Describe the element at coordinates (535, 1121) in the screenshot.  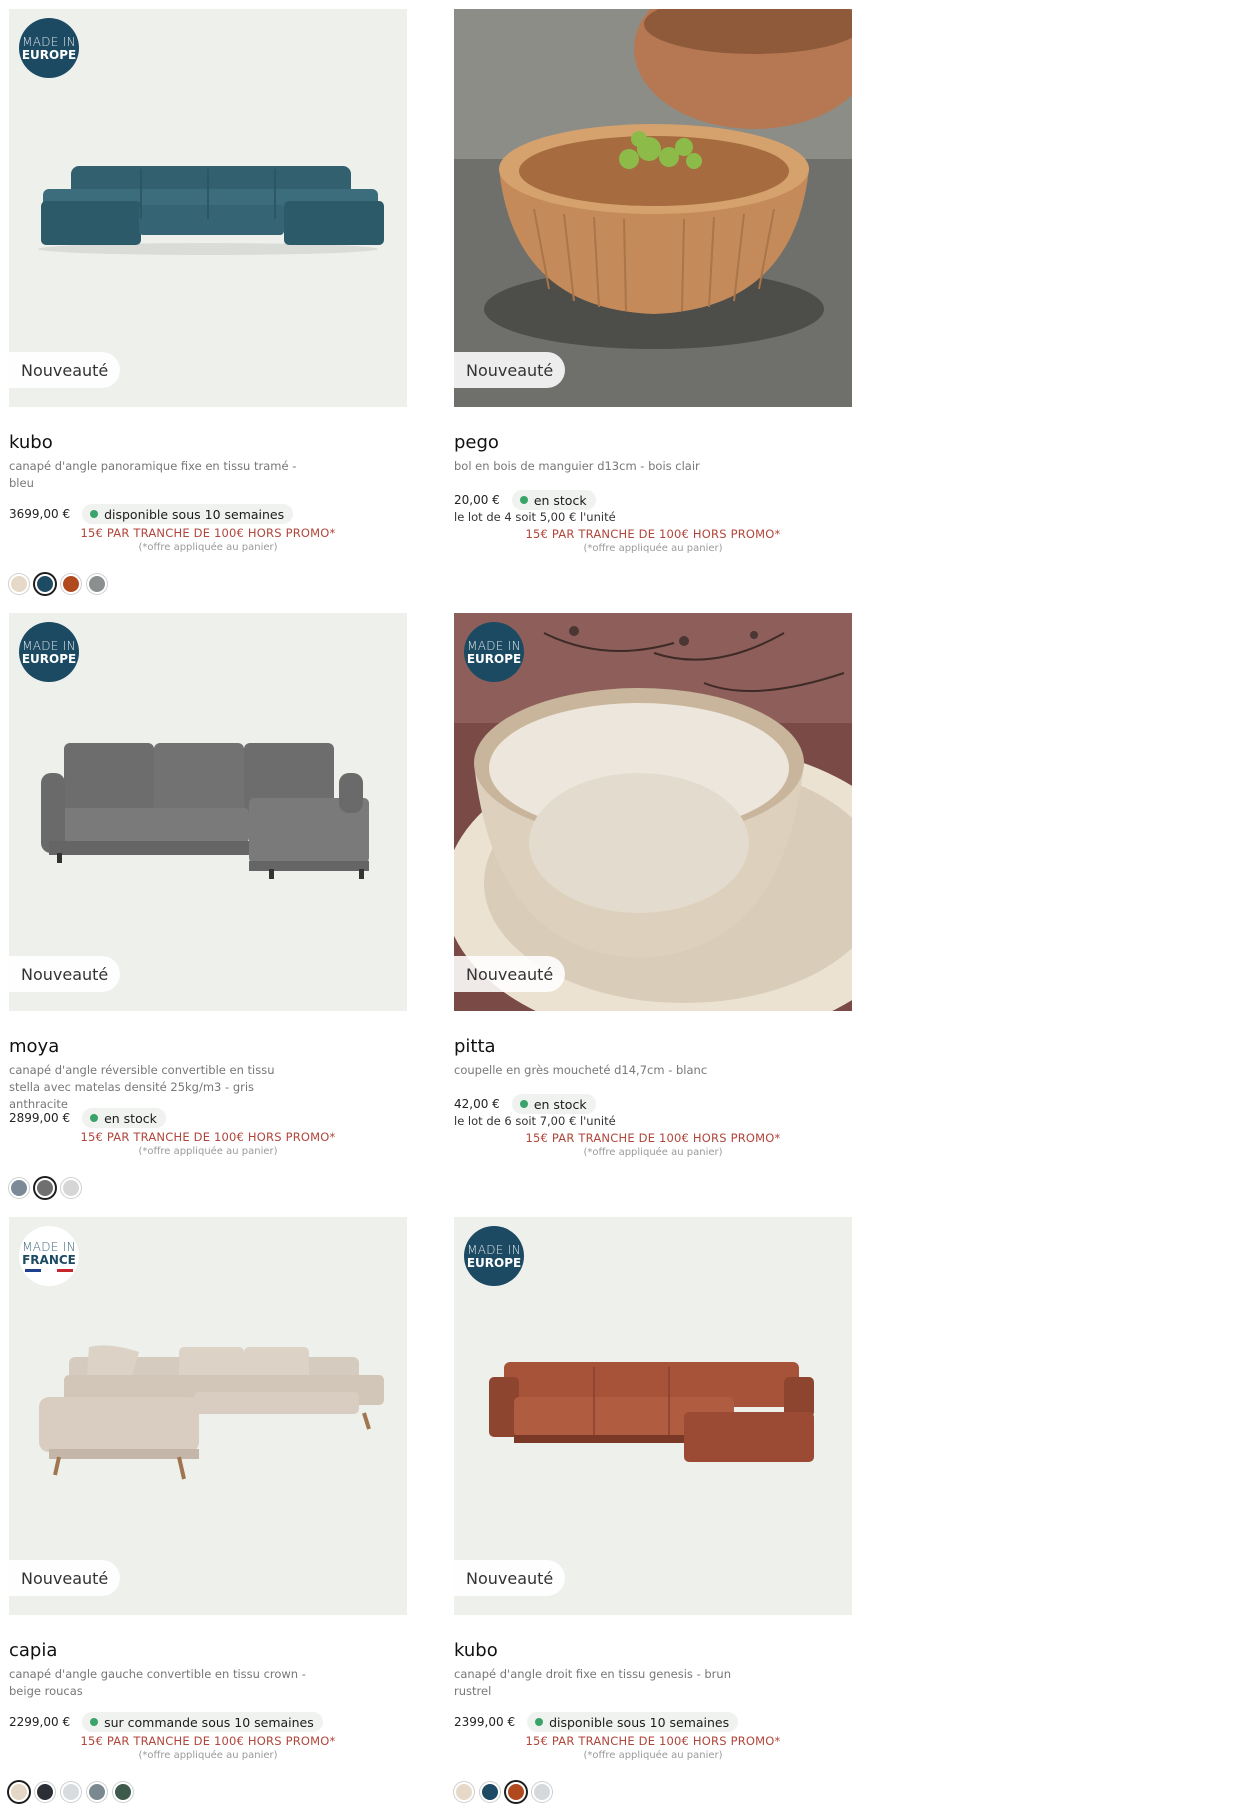
I see `lot-price: le lot de 6 soit 7,00 € l'unité` at that location.